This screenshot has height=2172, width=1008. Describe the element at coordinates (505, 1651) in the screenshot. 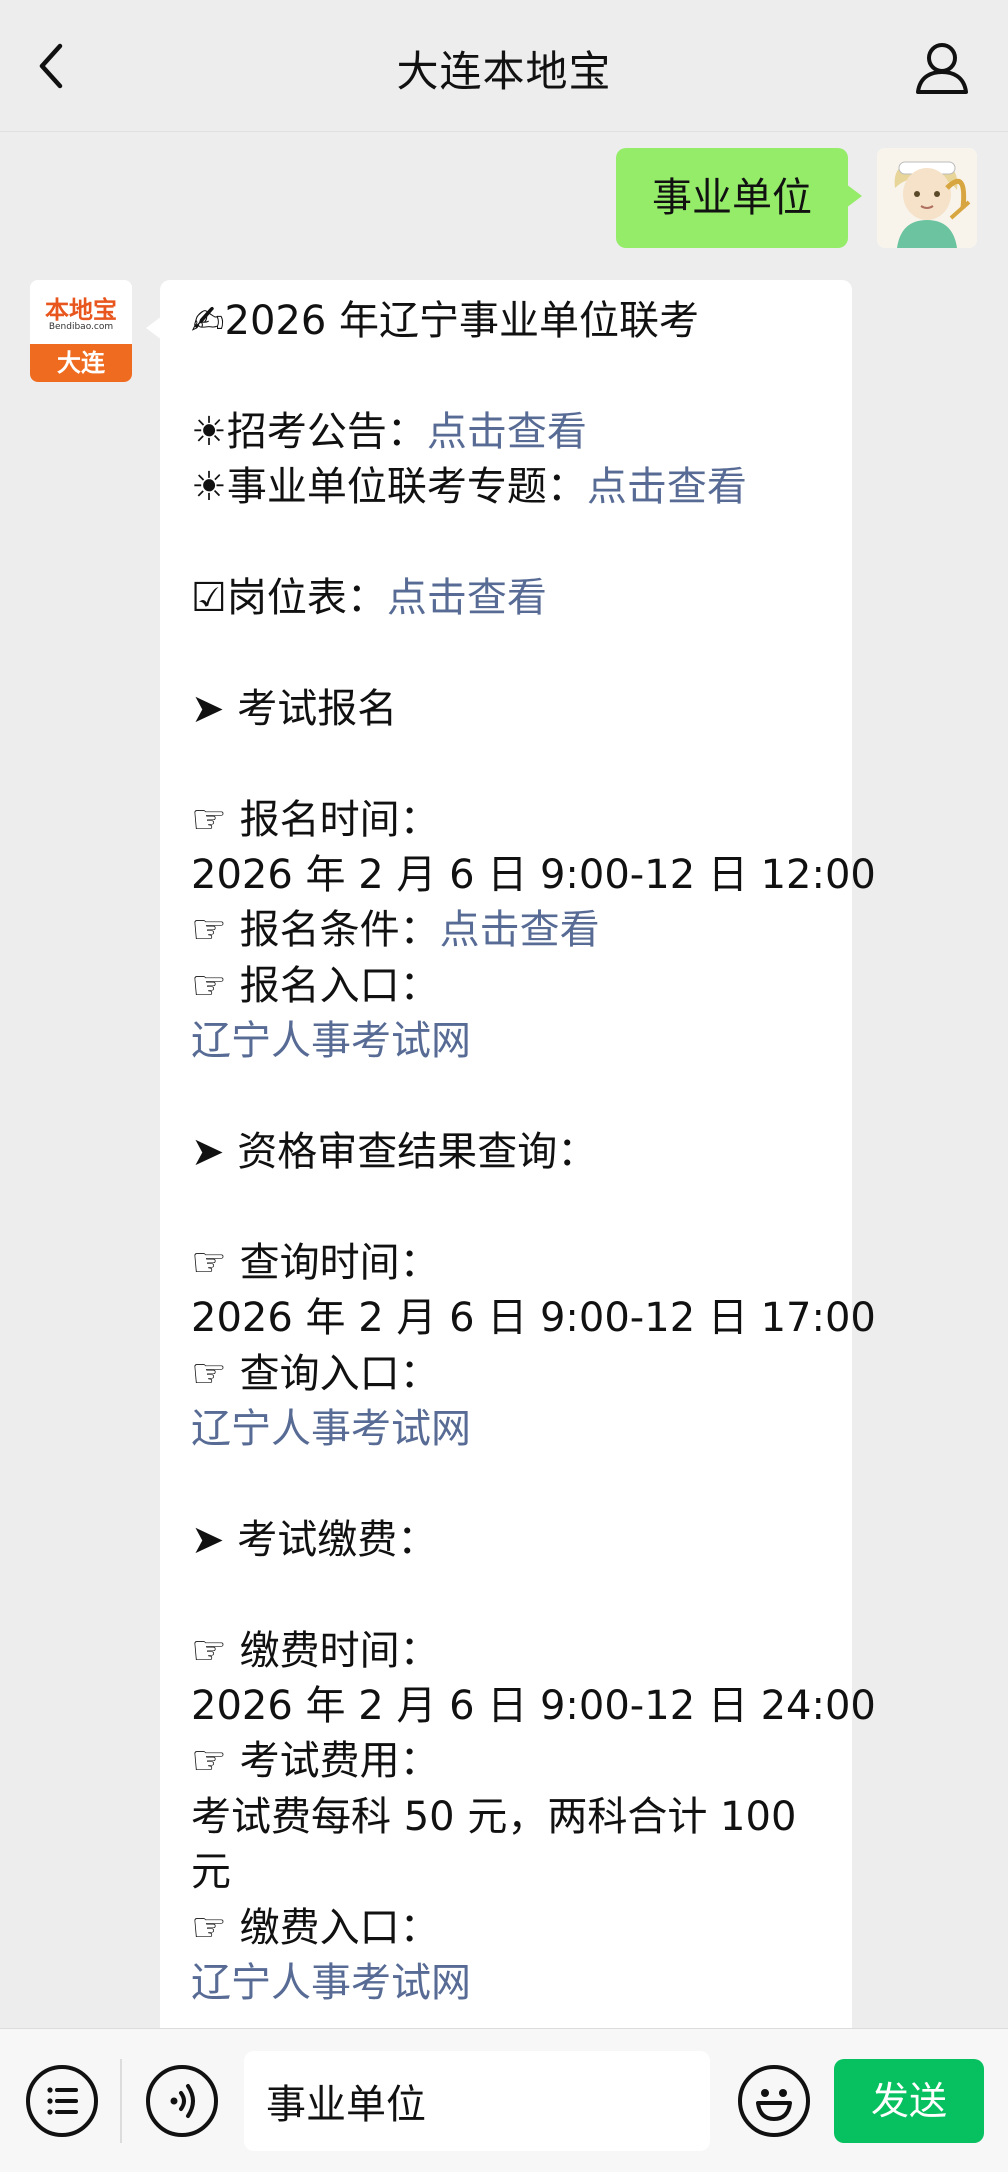

I see `message-line: ☞ 缴费时间：` at that location.